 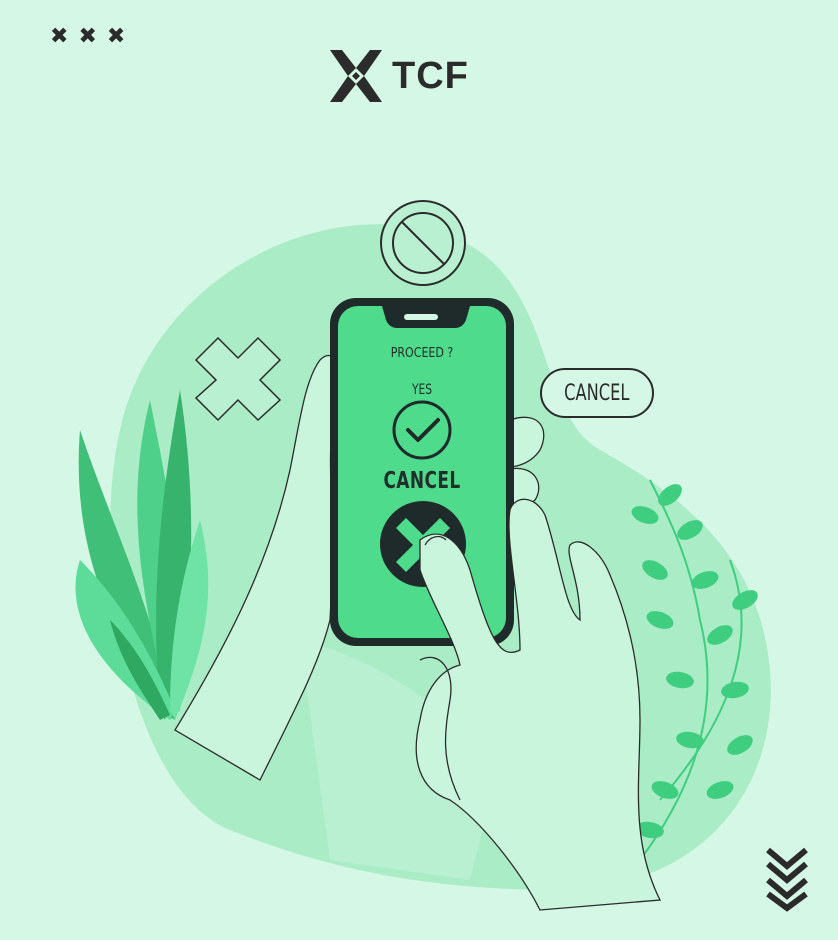 I want to click on cancel-pill-button: CANCEL, so click(x=597, y=393).